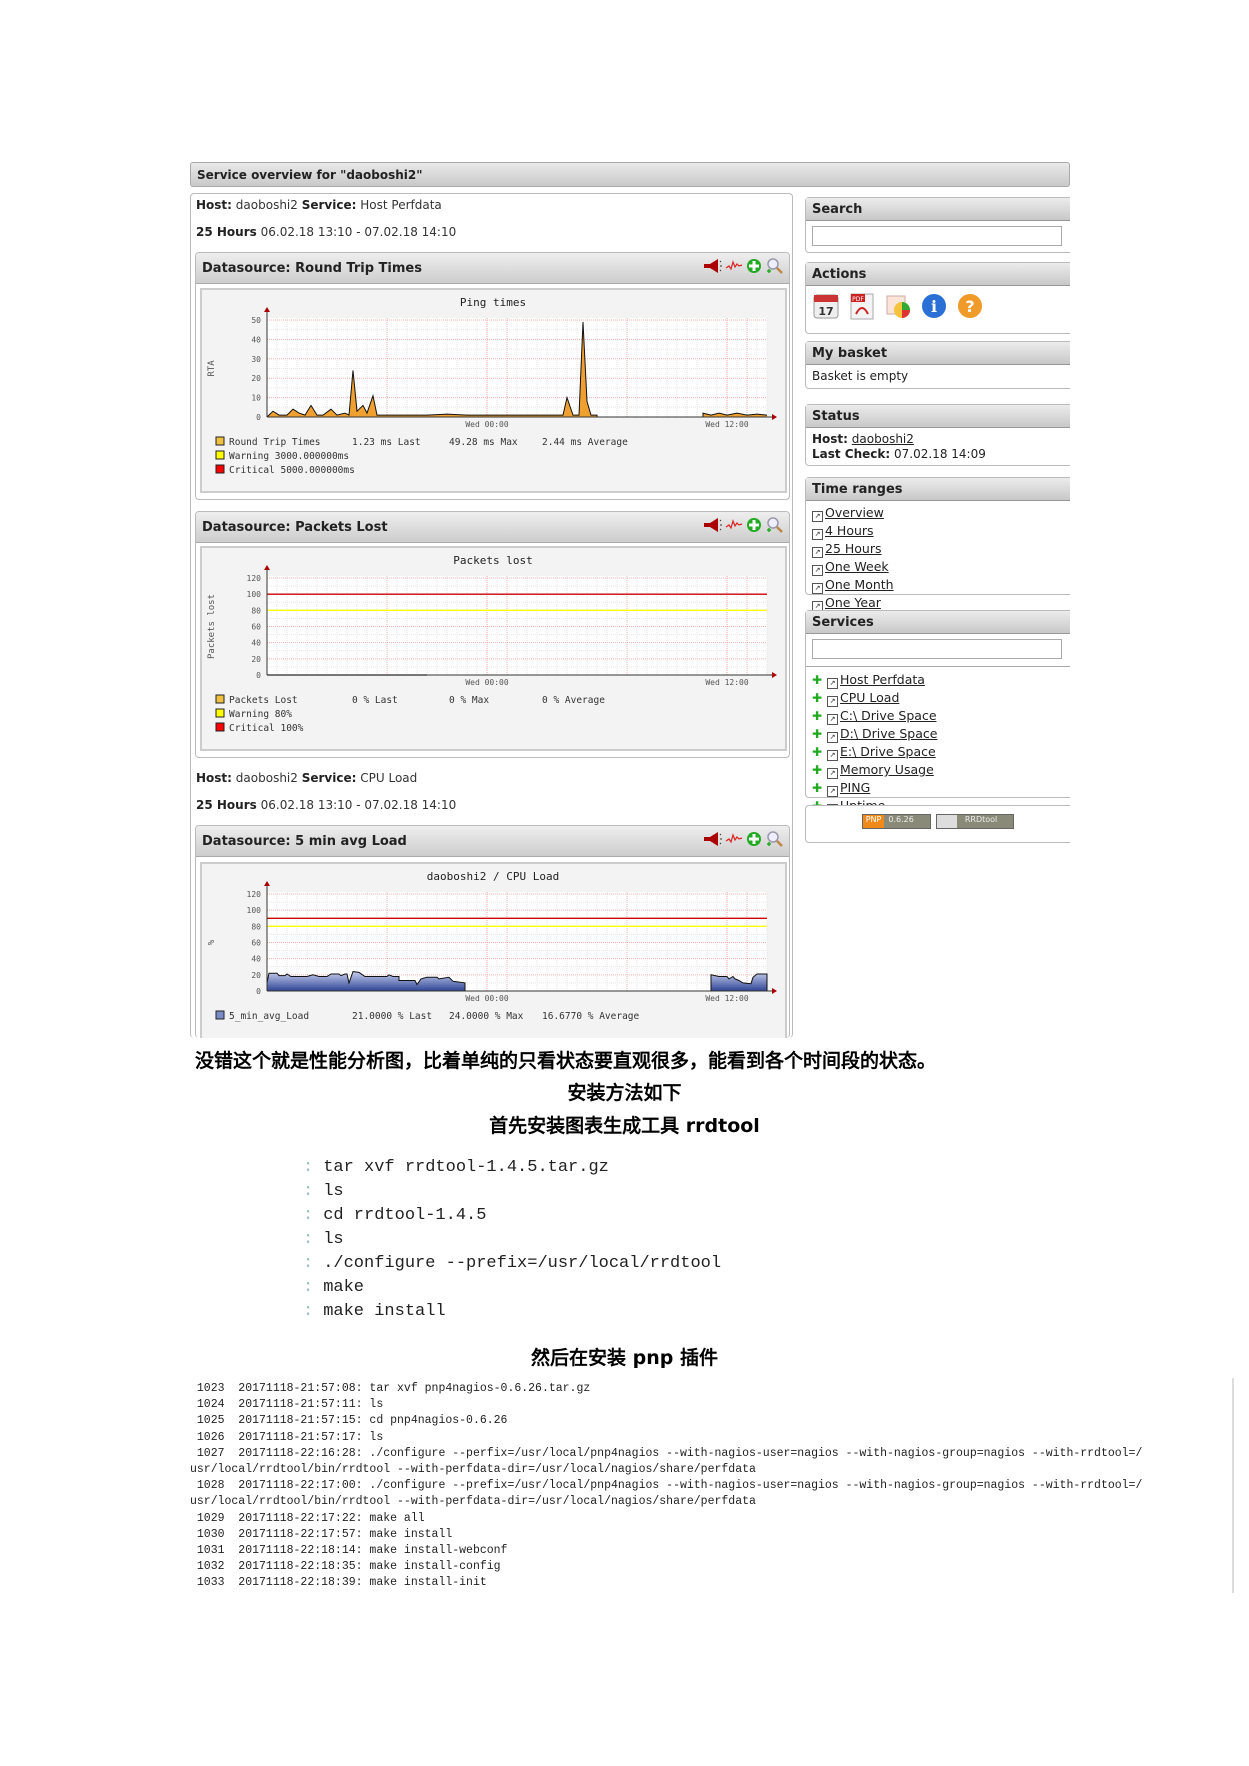  Describe the element at coordinates (591, 1016) in the screenshot. I see `legend-stat: 16.6770 % Average` at that location.